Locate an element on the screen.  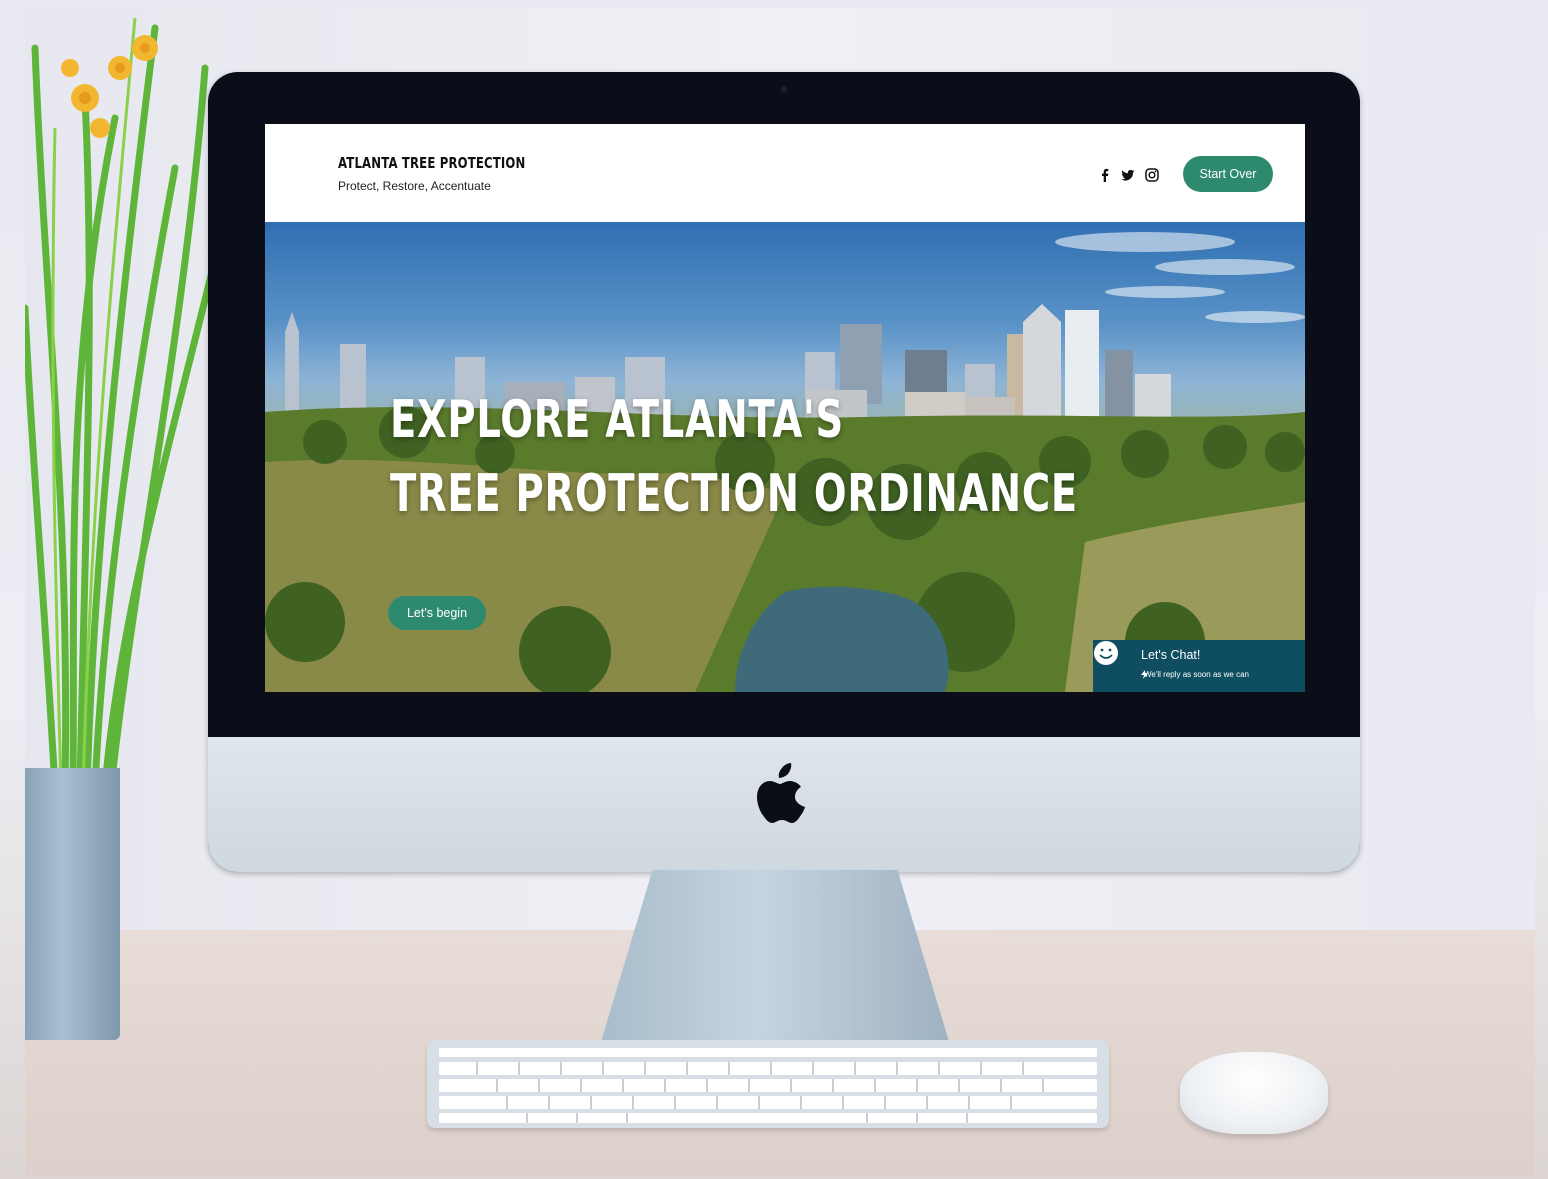
hero-heading-line1: EXPLORE ATLANTA'S is located at coordinates (617, 420).